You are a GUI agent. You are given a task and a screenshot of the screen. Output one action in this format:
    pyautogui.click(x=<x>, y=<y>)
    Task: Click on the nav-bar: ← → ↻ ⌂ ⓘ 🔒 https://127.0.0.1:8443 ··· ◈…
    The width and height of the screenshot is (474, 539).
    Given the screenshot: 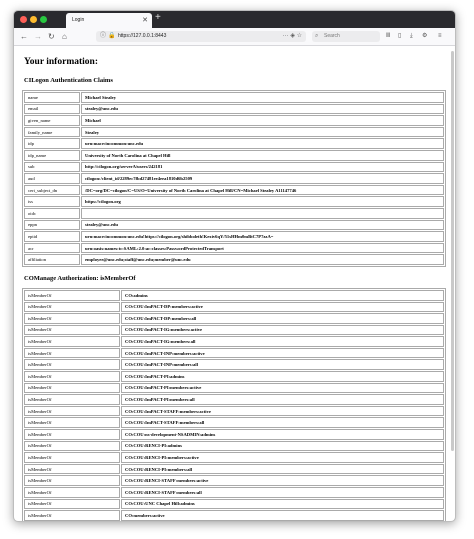 What is the action you would take?
    pyautogui.click(x=234, y=37)
    